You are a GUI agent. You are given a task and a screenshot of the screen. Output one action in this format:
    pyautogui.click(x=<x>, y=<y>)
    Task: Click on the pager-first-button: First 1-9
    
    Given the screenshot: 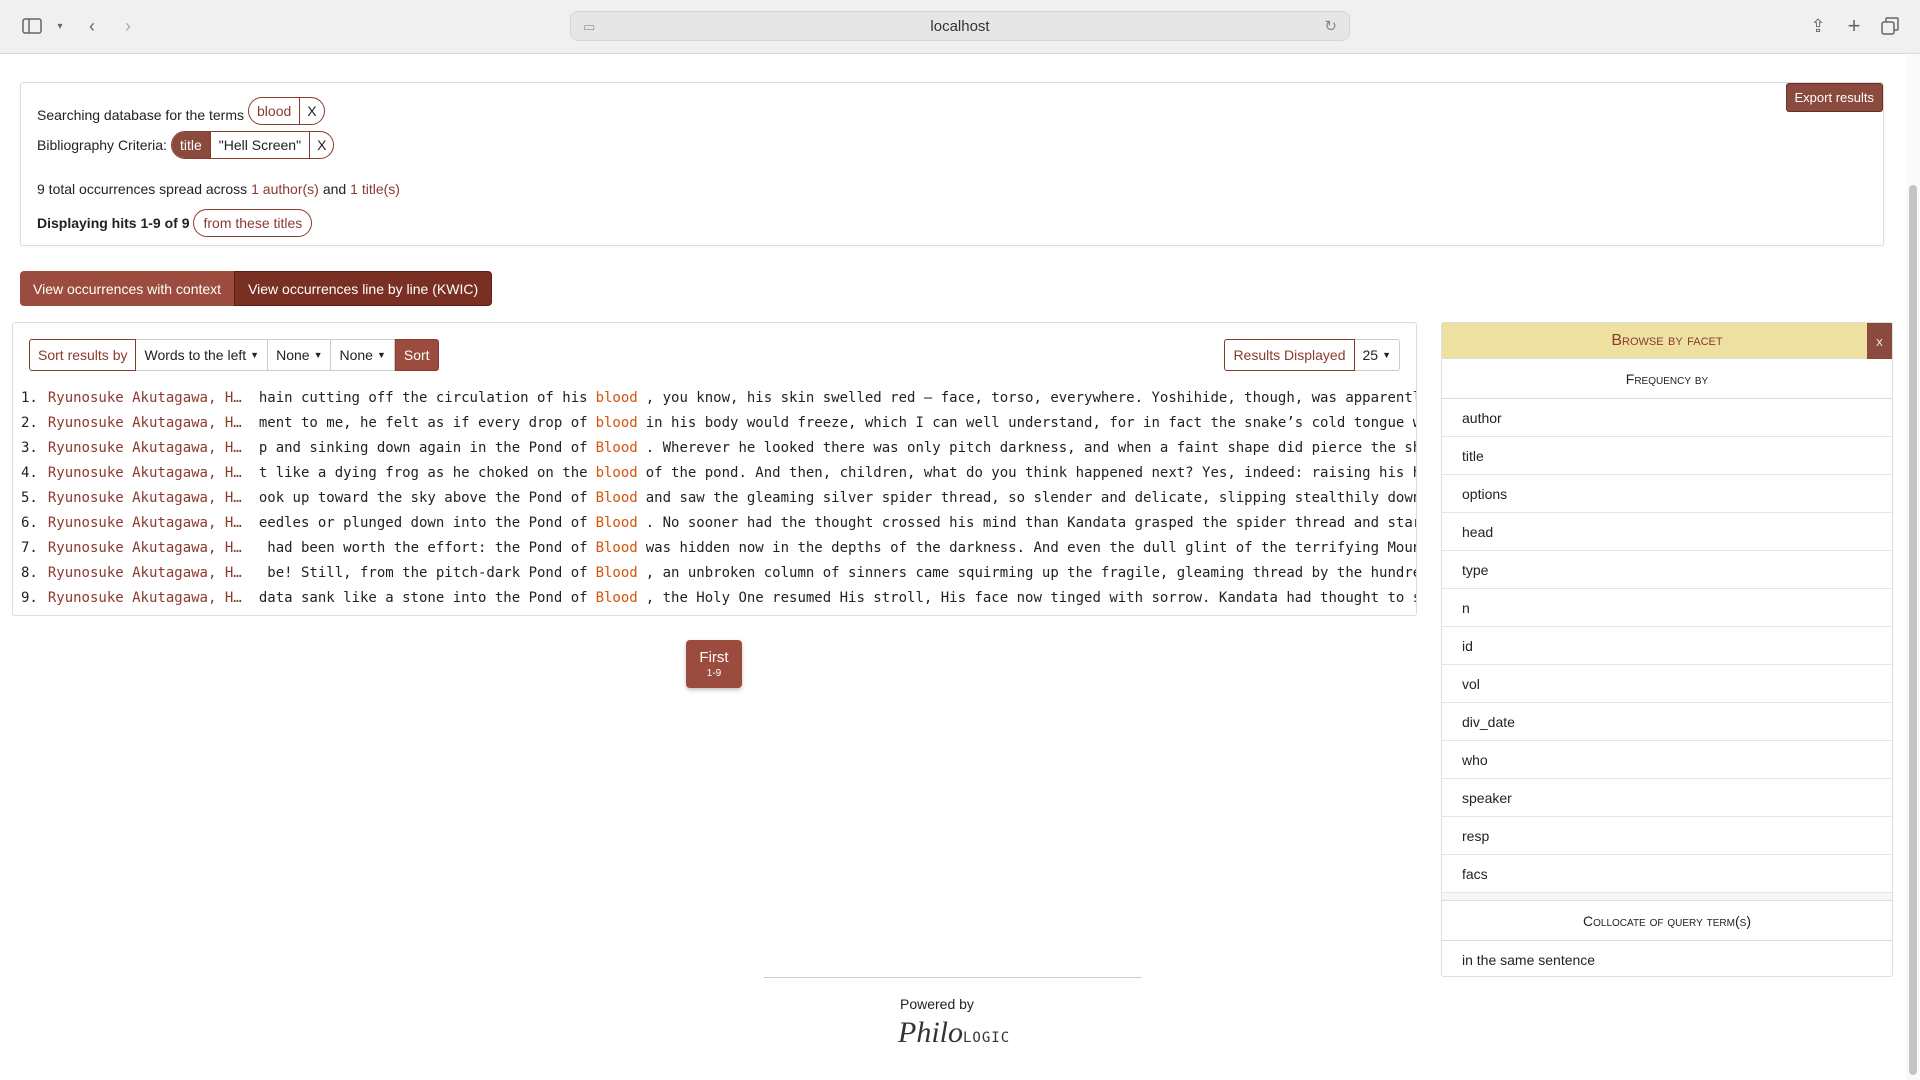 What is the action you would take?
    pyautogui.click(x=714, y=664)
    